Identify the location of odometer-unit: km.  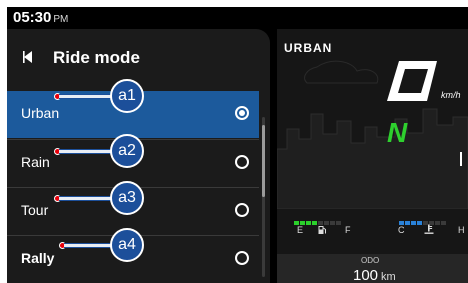
(388, 277).